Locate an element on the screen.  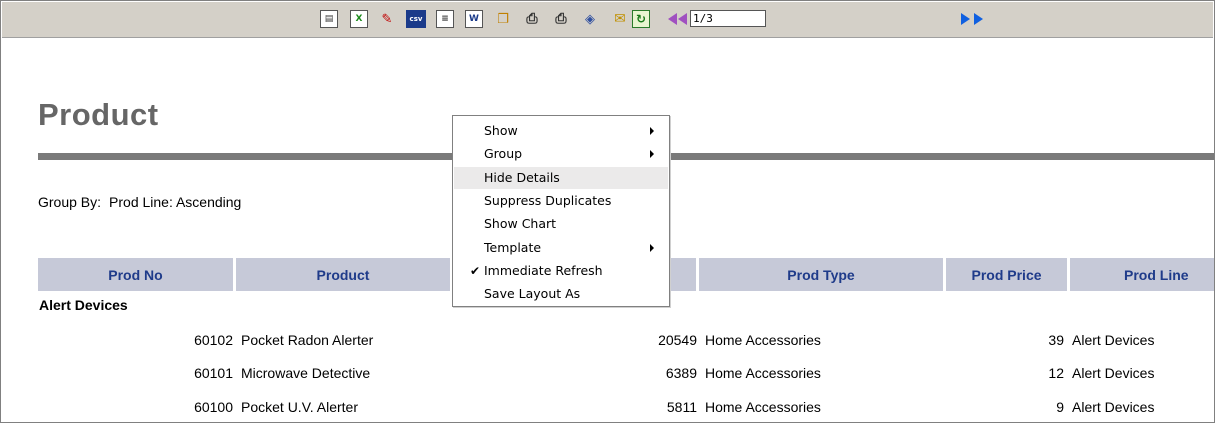
print-icon: ⎙ is located at coordinates (532, 19).